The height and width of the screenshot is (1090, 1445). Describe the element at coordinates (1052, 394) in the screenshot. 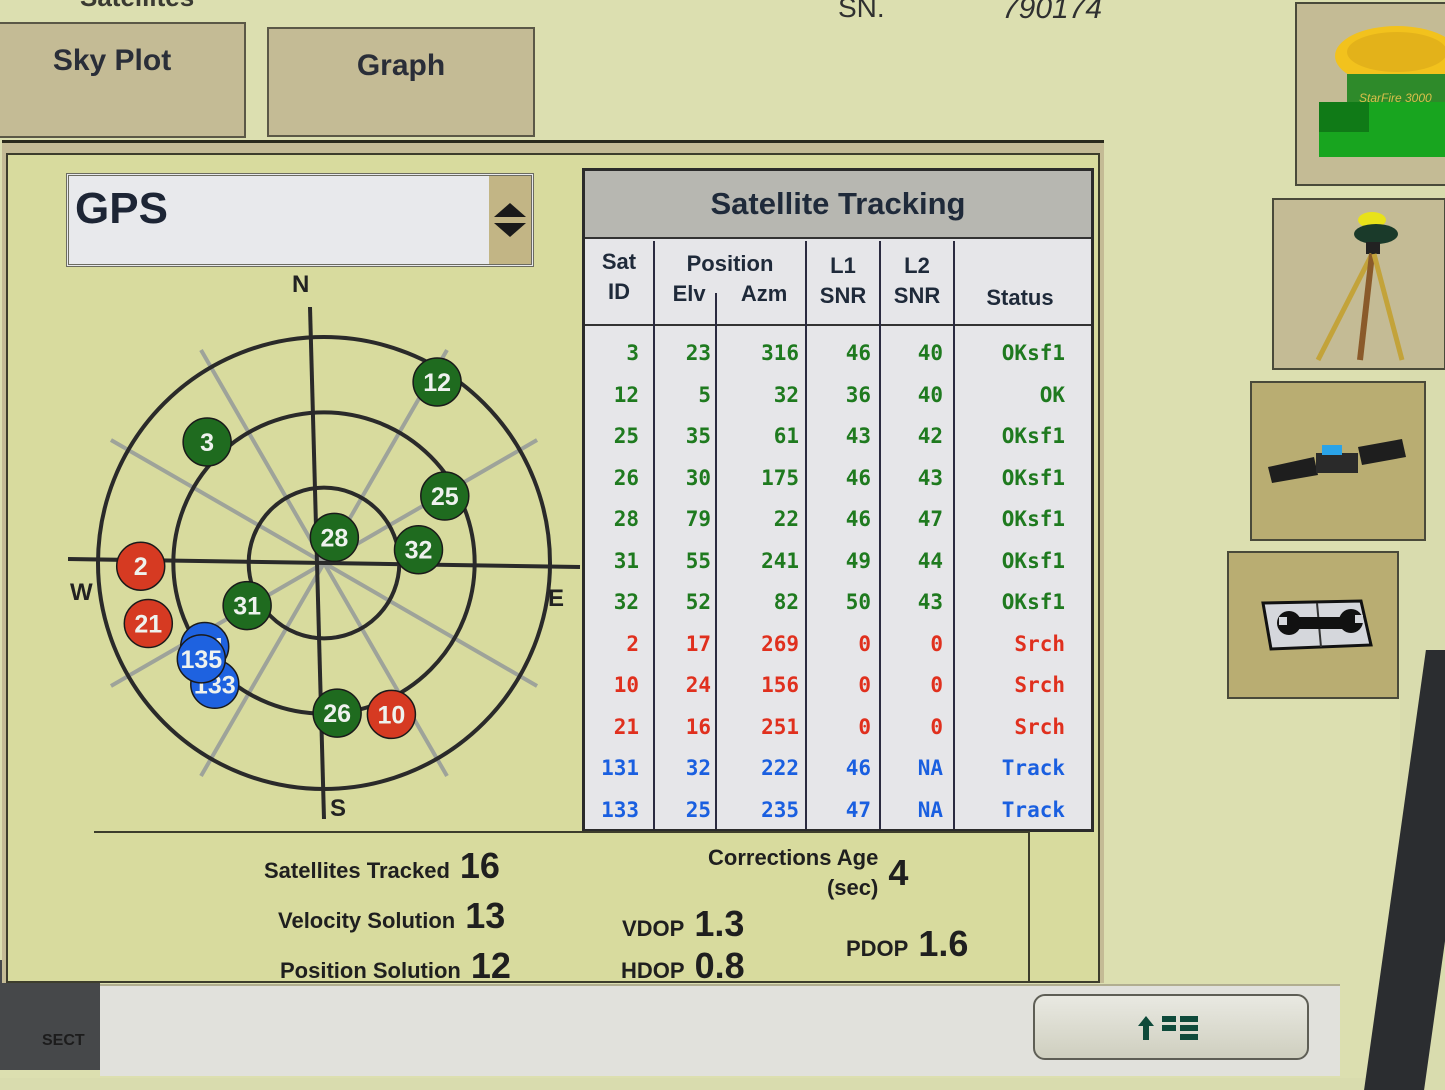

I see `cell-status: OK` at that location.